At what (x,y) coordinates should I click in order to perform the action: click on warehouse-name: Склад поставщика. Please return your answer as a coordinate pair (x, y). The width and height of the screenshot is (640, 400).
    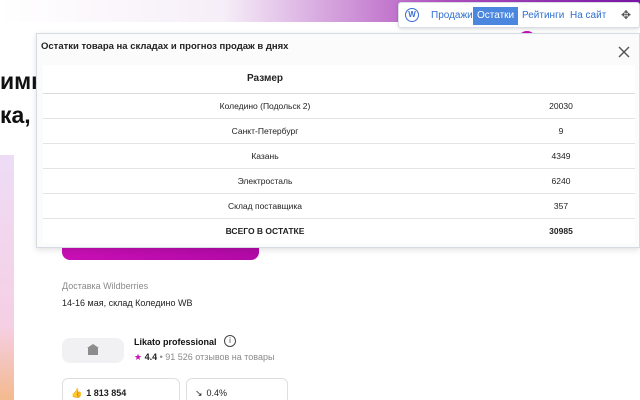
    Looking at the image, I should click on (265, 206).